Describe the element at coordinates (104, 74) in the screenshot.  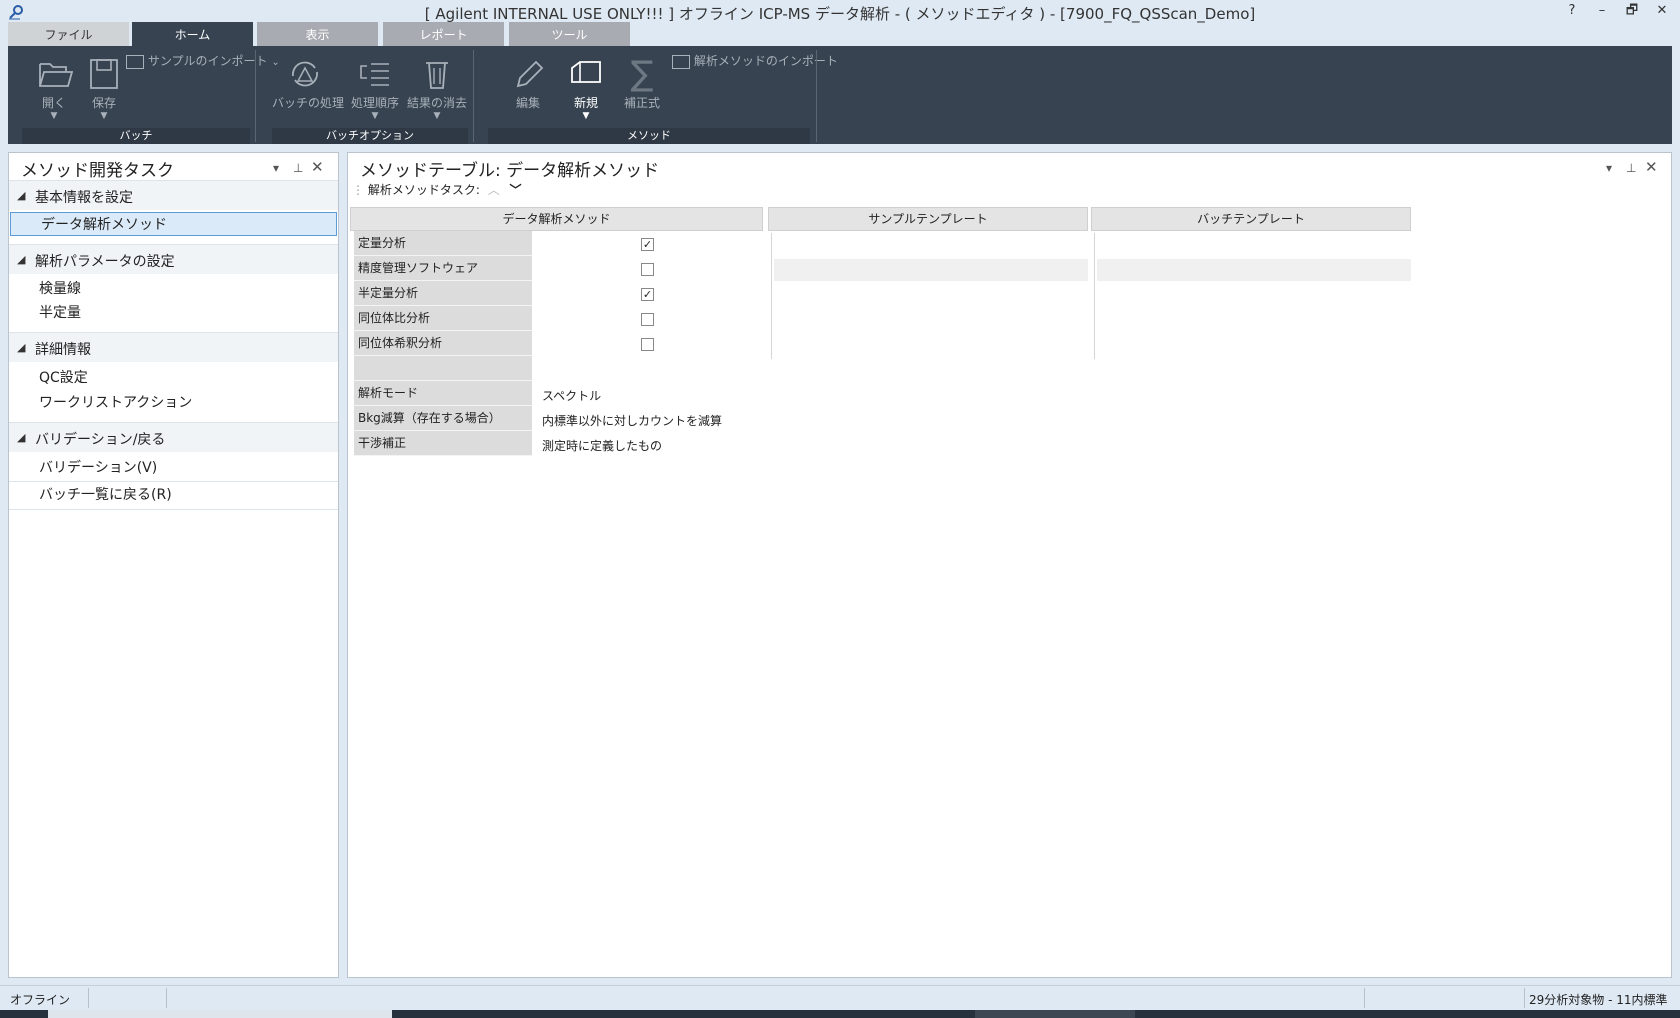
I see `save-icon` at that location.